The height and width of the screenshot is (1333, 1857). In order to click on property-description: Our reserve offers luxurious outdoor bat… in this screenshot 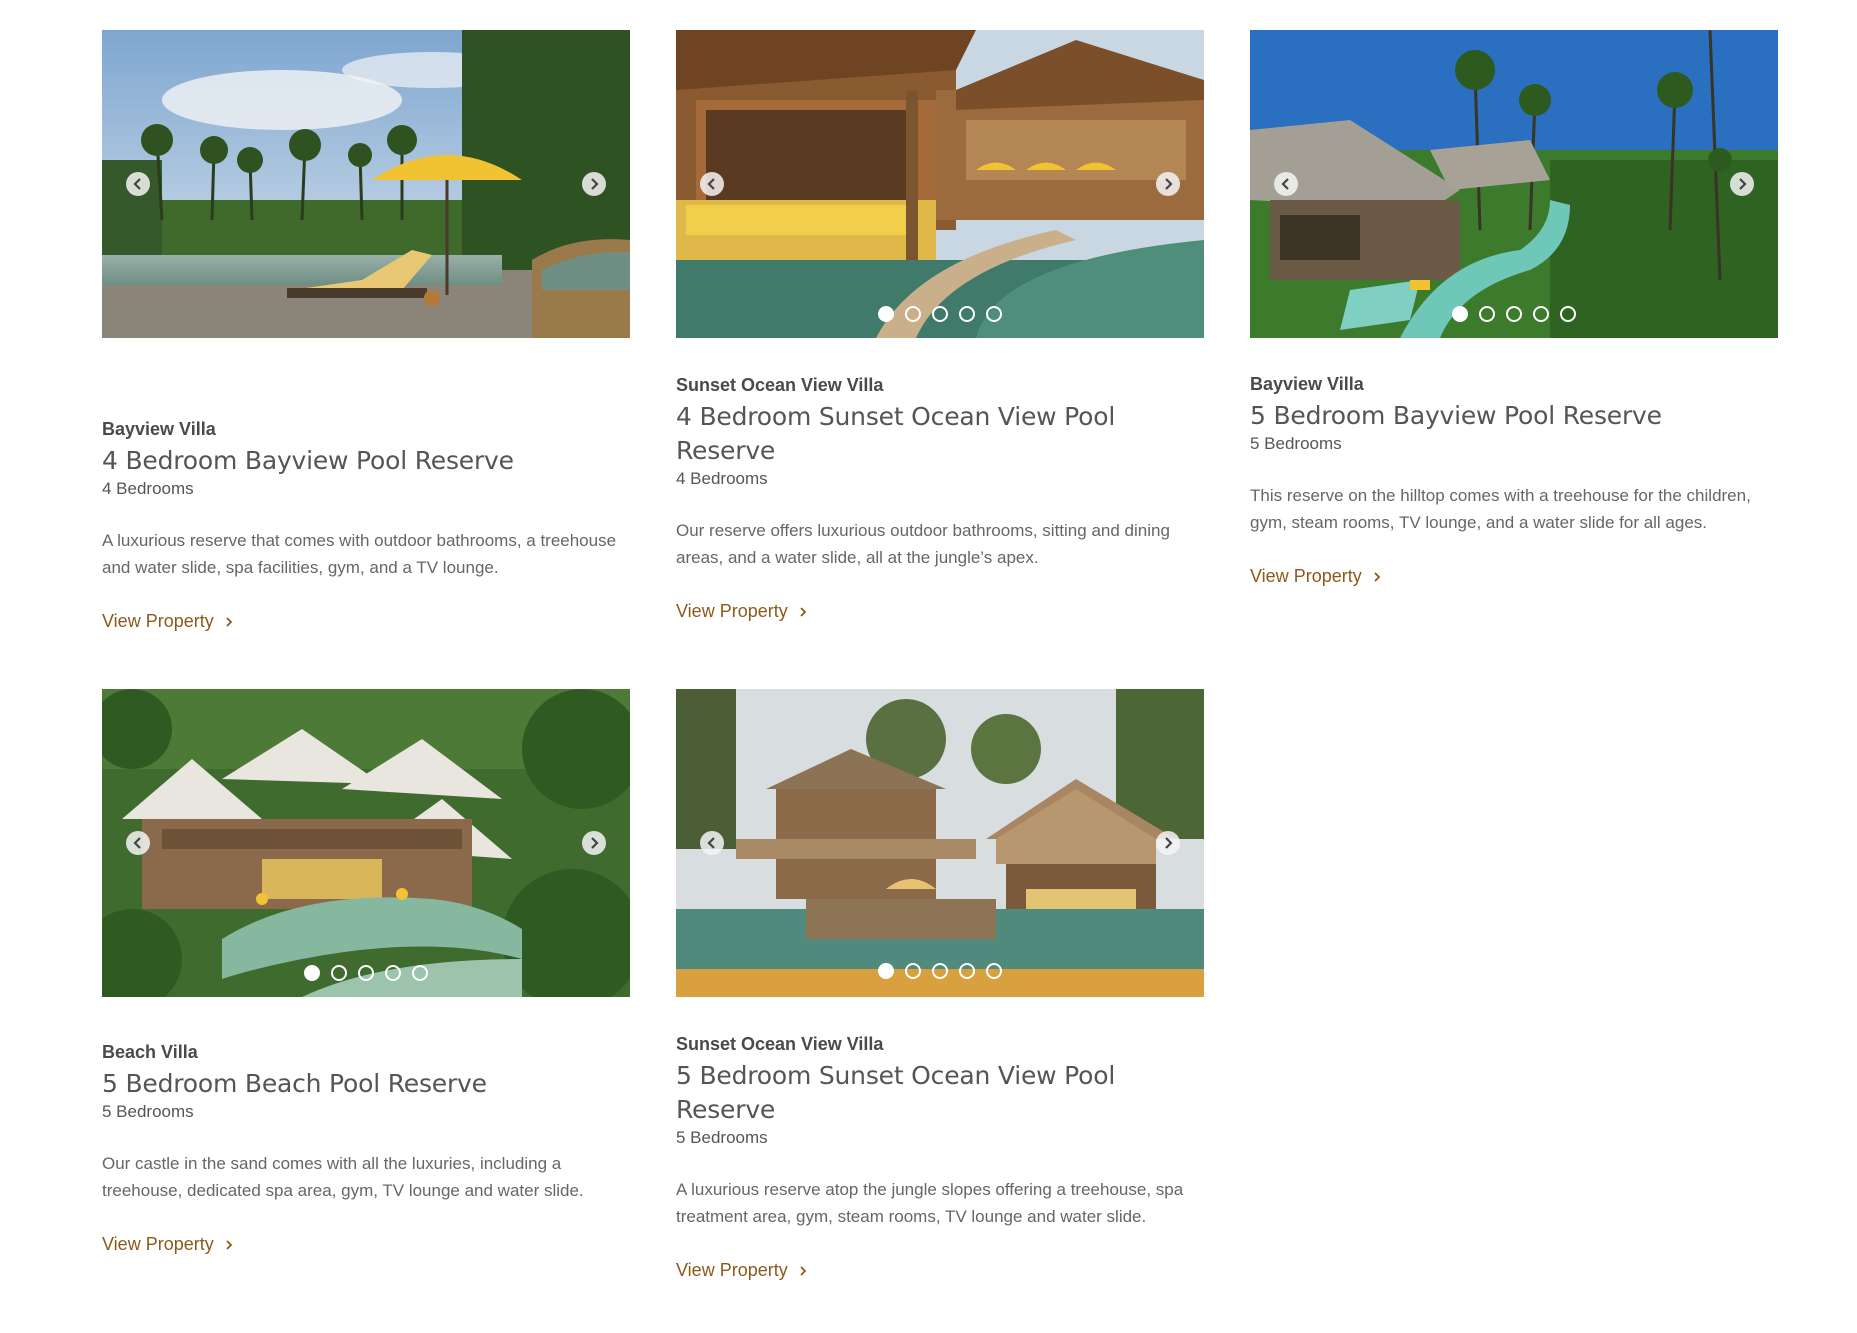, I will do `click(923, 544)`.